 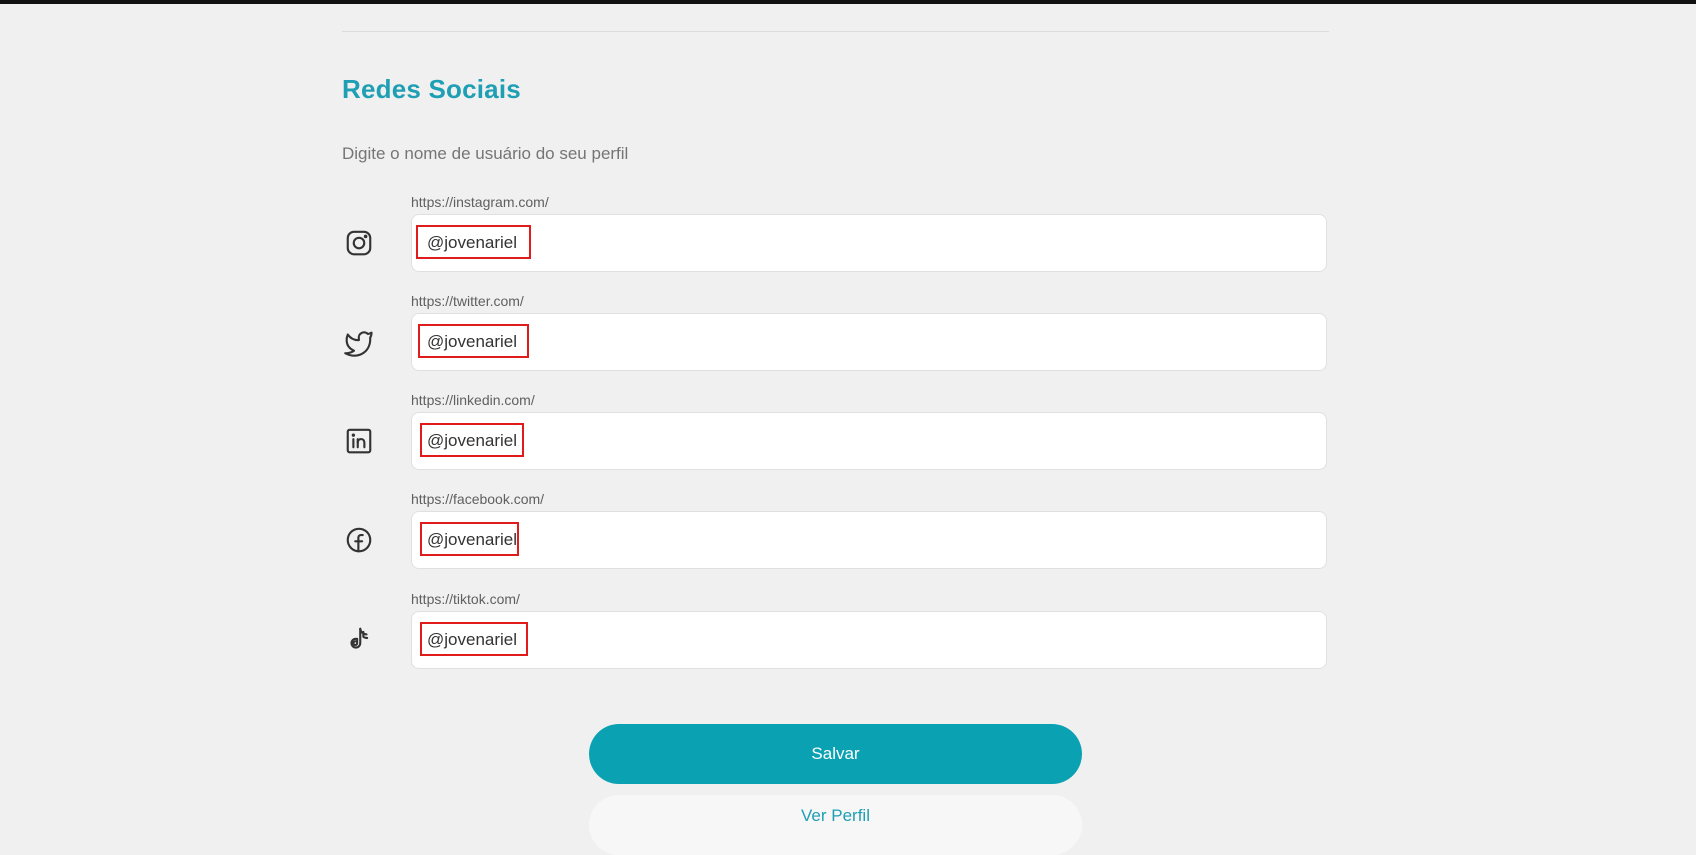 I want to click on twitter-url-label: https://twitter.com/, so click(x=467, y=301).